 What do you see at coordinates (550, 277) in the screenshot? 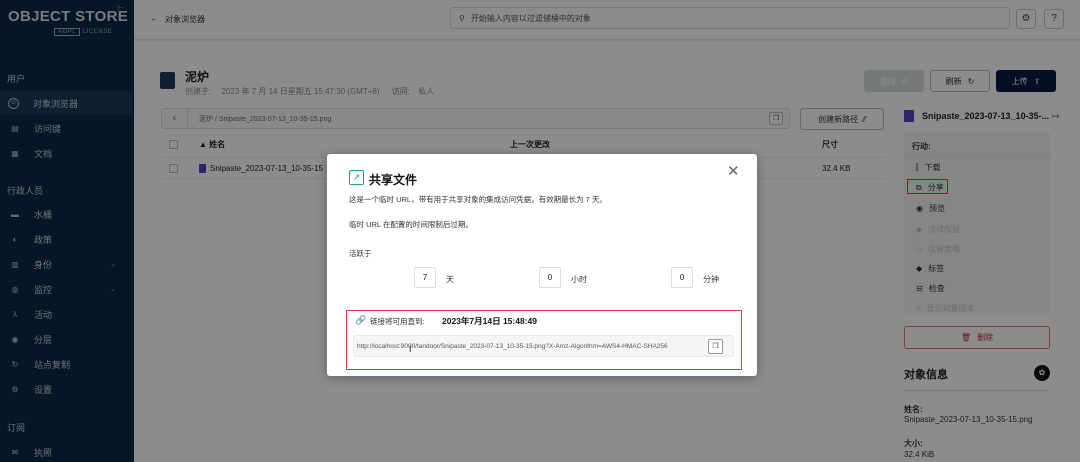
I see `hours-input: 0` at bounding box center [550, 277].